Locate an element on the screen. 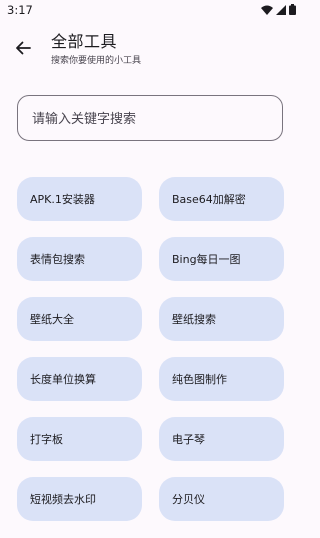 This screenshot has height=538, width=320. search-field is located at coordinates (150, 118).